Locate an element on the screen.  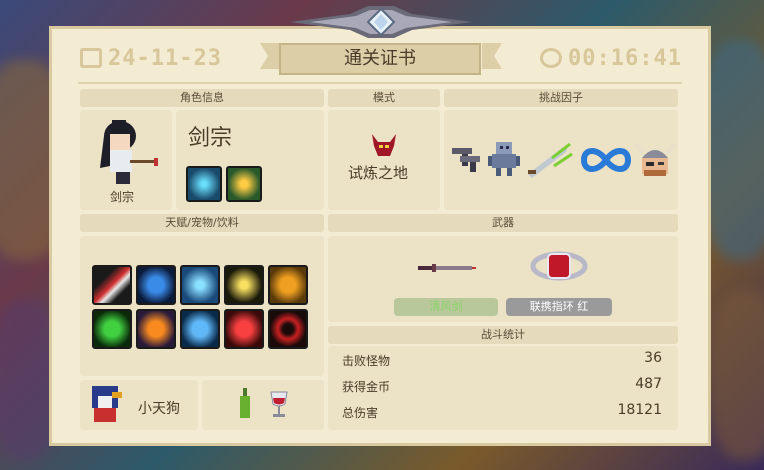
stat-row-kills: 击败怪物 36 is located at coordinates (507, 360).